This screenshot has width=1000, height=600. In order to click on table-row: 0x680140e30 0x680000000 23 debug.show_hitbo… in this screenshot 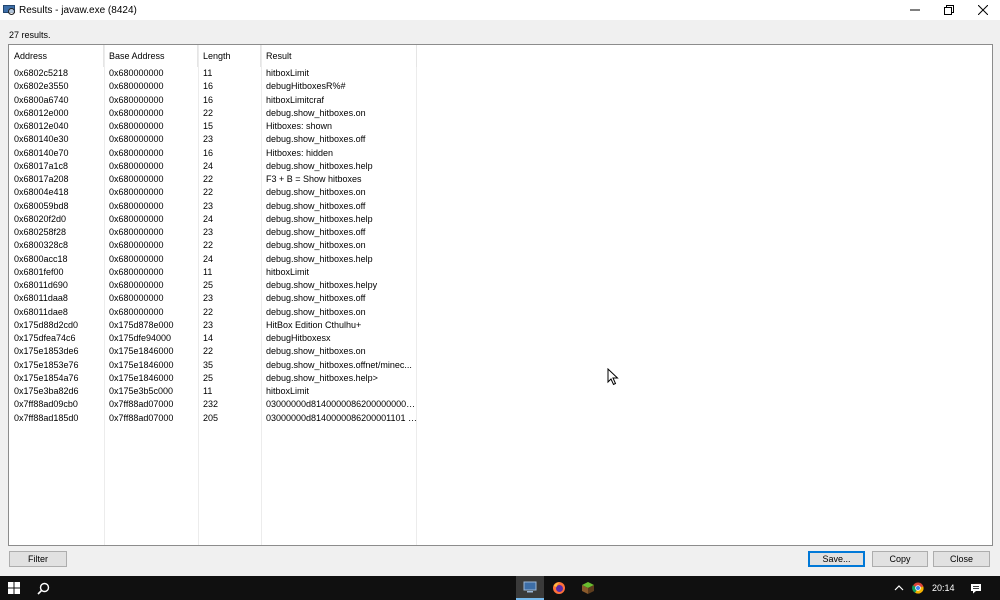, I will do `click(213, 139)`.